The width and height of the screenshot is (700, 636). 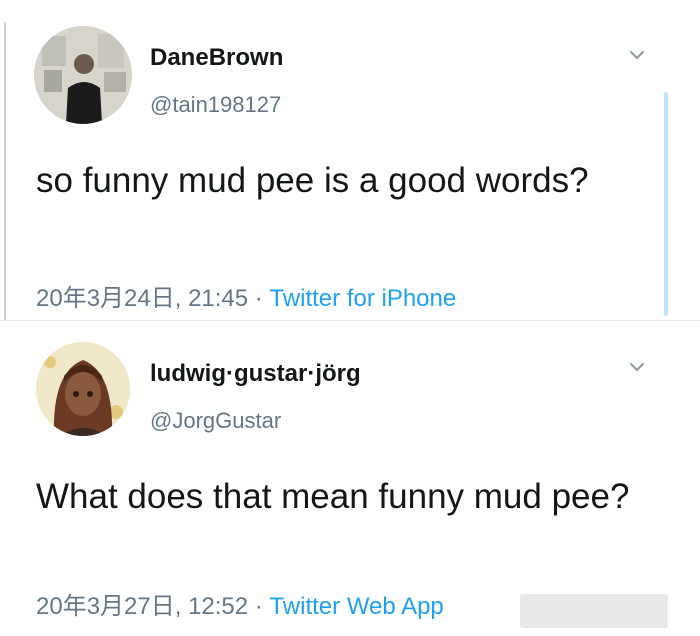 I want to click on tweet-meta: 20年3月27日, 12:52 · Twitter Web App, so click(x=240, y=603).